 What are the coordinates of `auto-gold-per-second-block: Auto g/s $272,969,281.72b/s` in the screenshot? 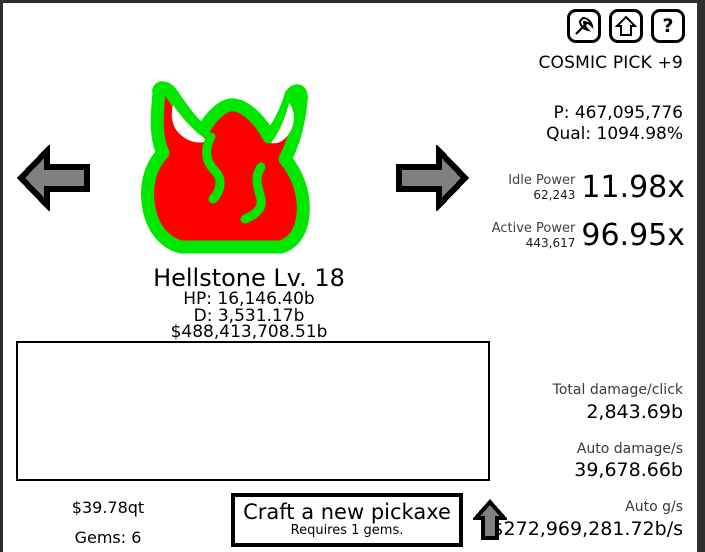 It's located at (587, 520).